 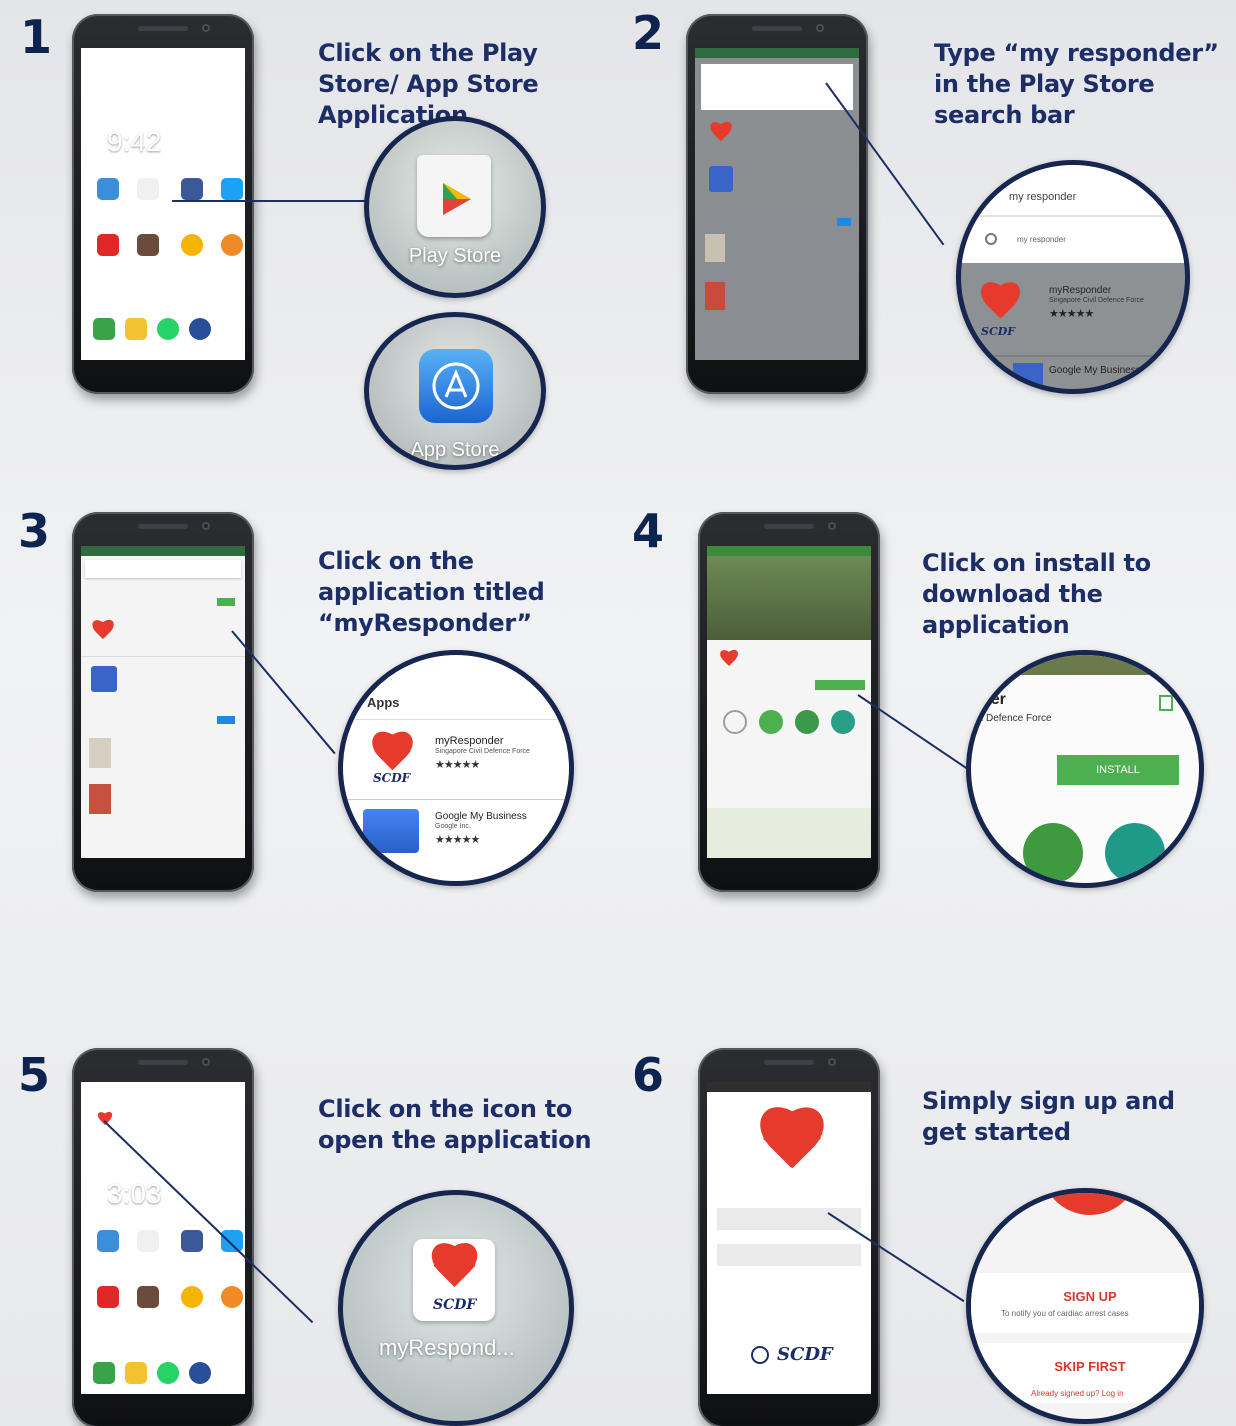 What do you see at coordinates (136, 329) in the screenshot?
I see `mail-icon` at bounding box center [136, 329].